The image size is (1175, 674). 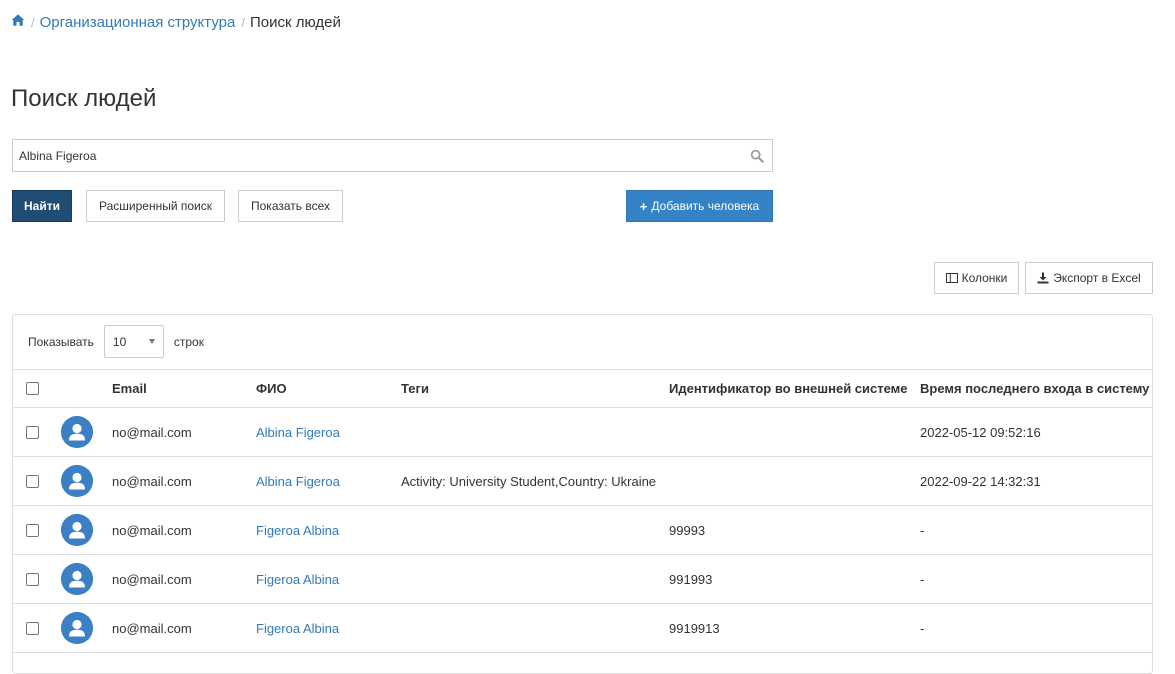 I want to click on export-label: Экспорт в Excel, so click(x=1097, y=278).